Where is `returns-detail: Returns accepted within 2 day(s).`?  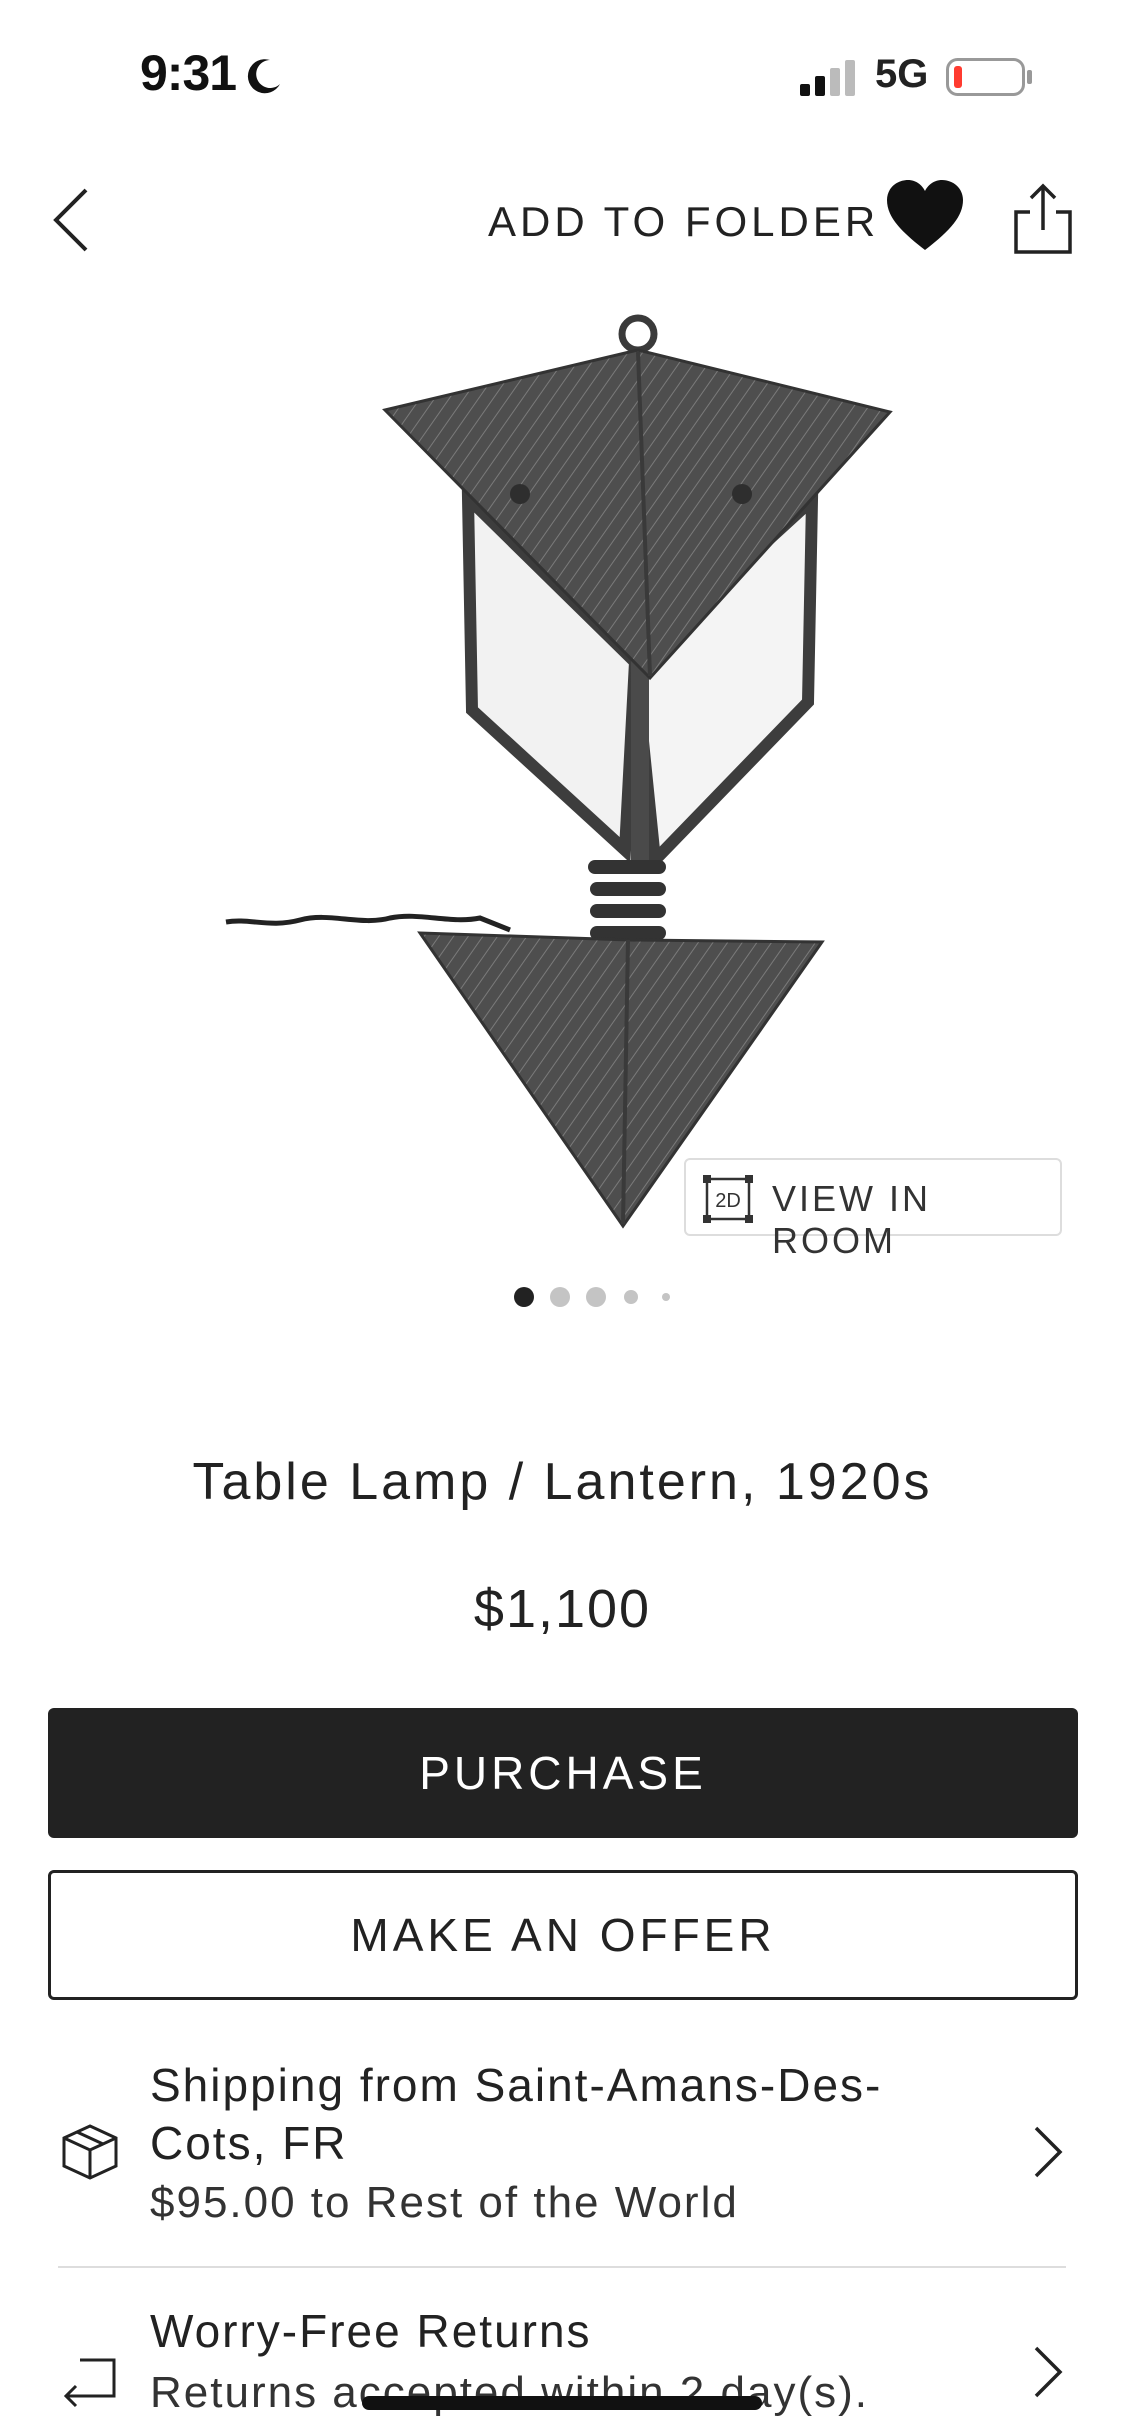
returns-detail: Returns accepted within 2 day(s). is located at coordinates (509, 2392).